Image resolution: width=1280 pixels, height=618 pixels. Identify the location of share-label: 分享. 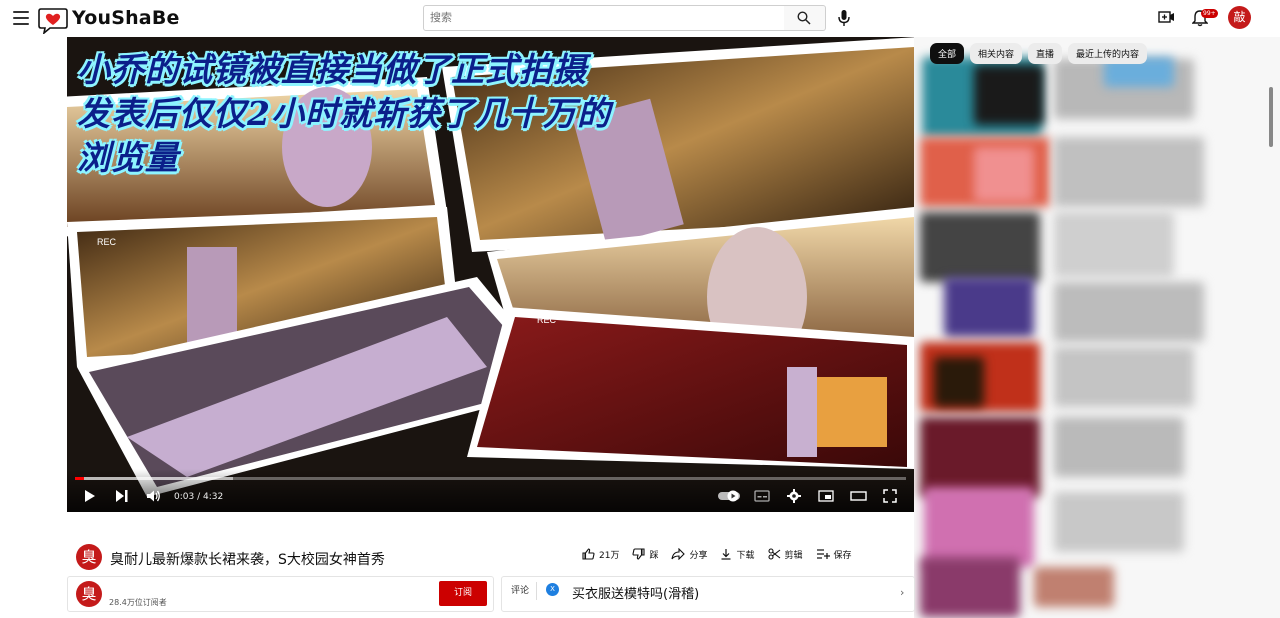
(698, 555).